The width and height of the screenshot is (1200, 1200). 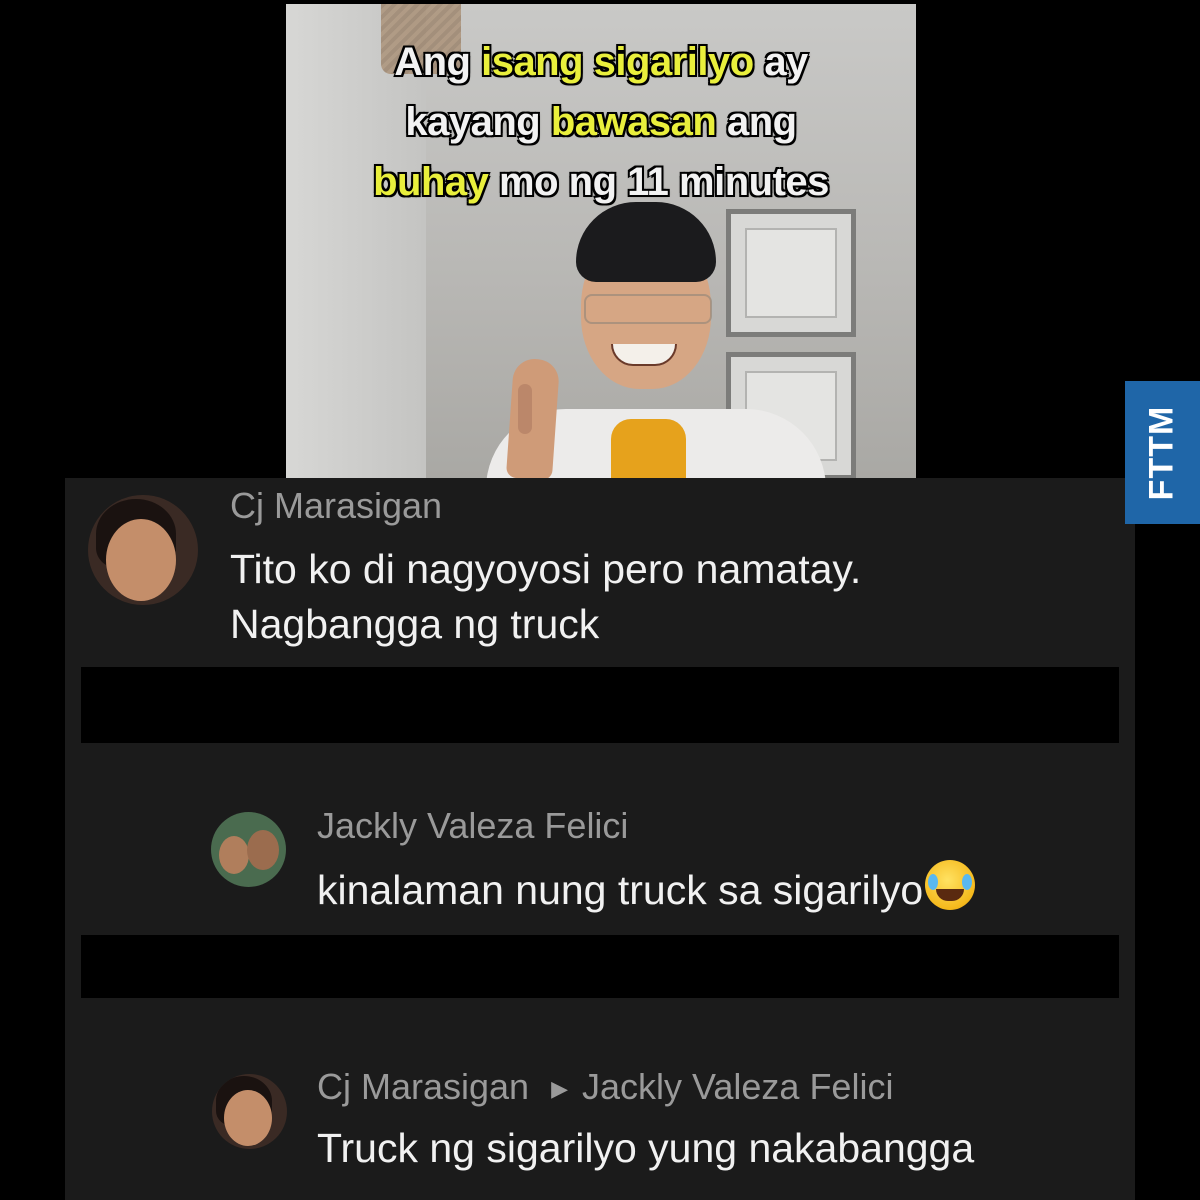 I want to click on reply-to-author: Jackly Valeza Felici, so click(x=737, y=1086).